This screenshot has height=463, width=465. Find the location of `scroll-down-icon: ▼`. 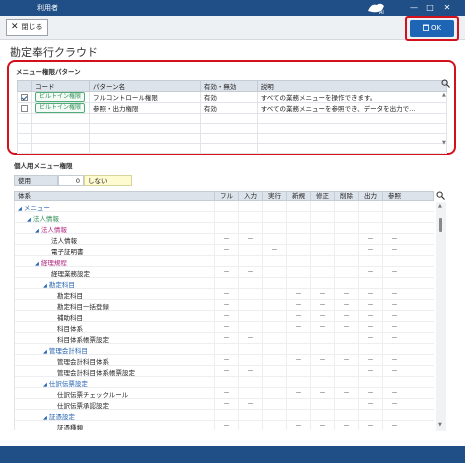

scroll-down-icon: ▼ is located at coordinates (440, 425).